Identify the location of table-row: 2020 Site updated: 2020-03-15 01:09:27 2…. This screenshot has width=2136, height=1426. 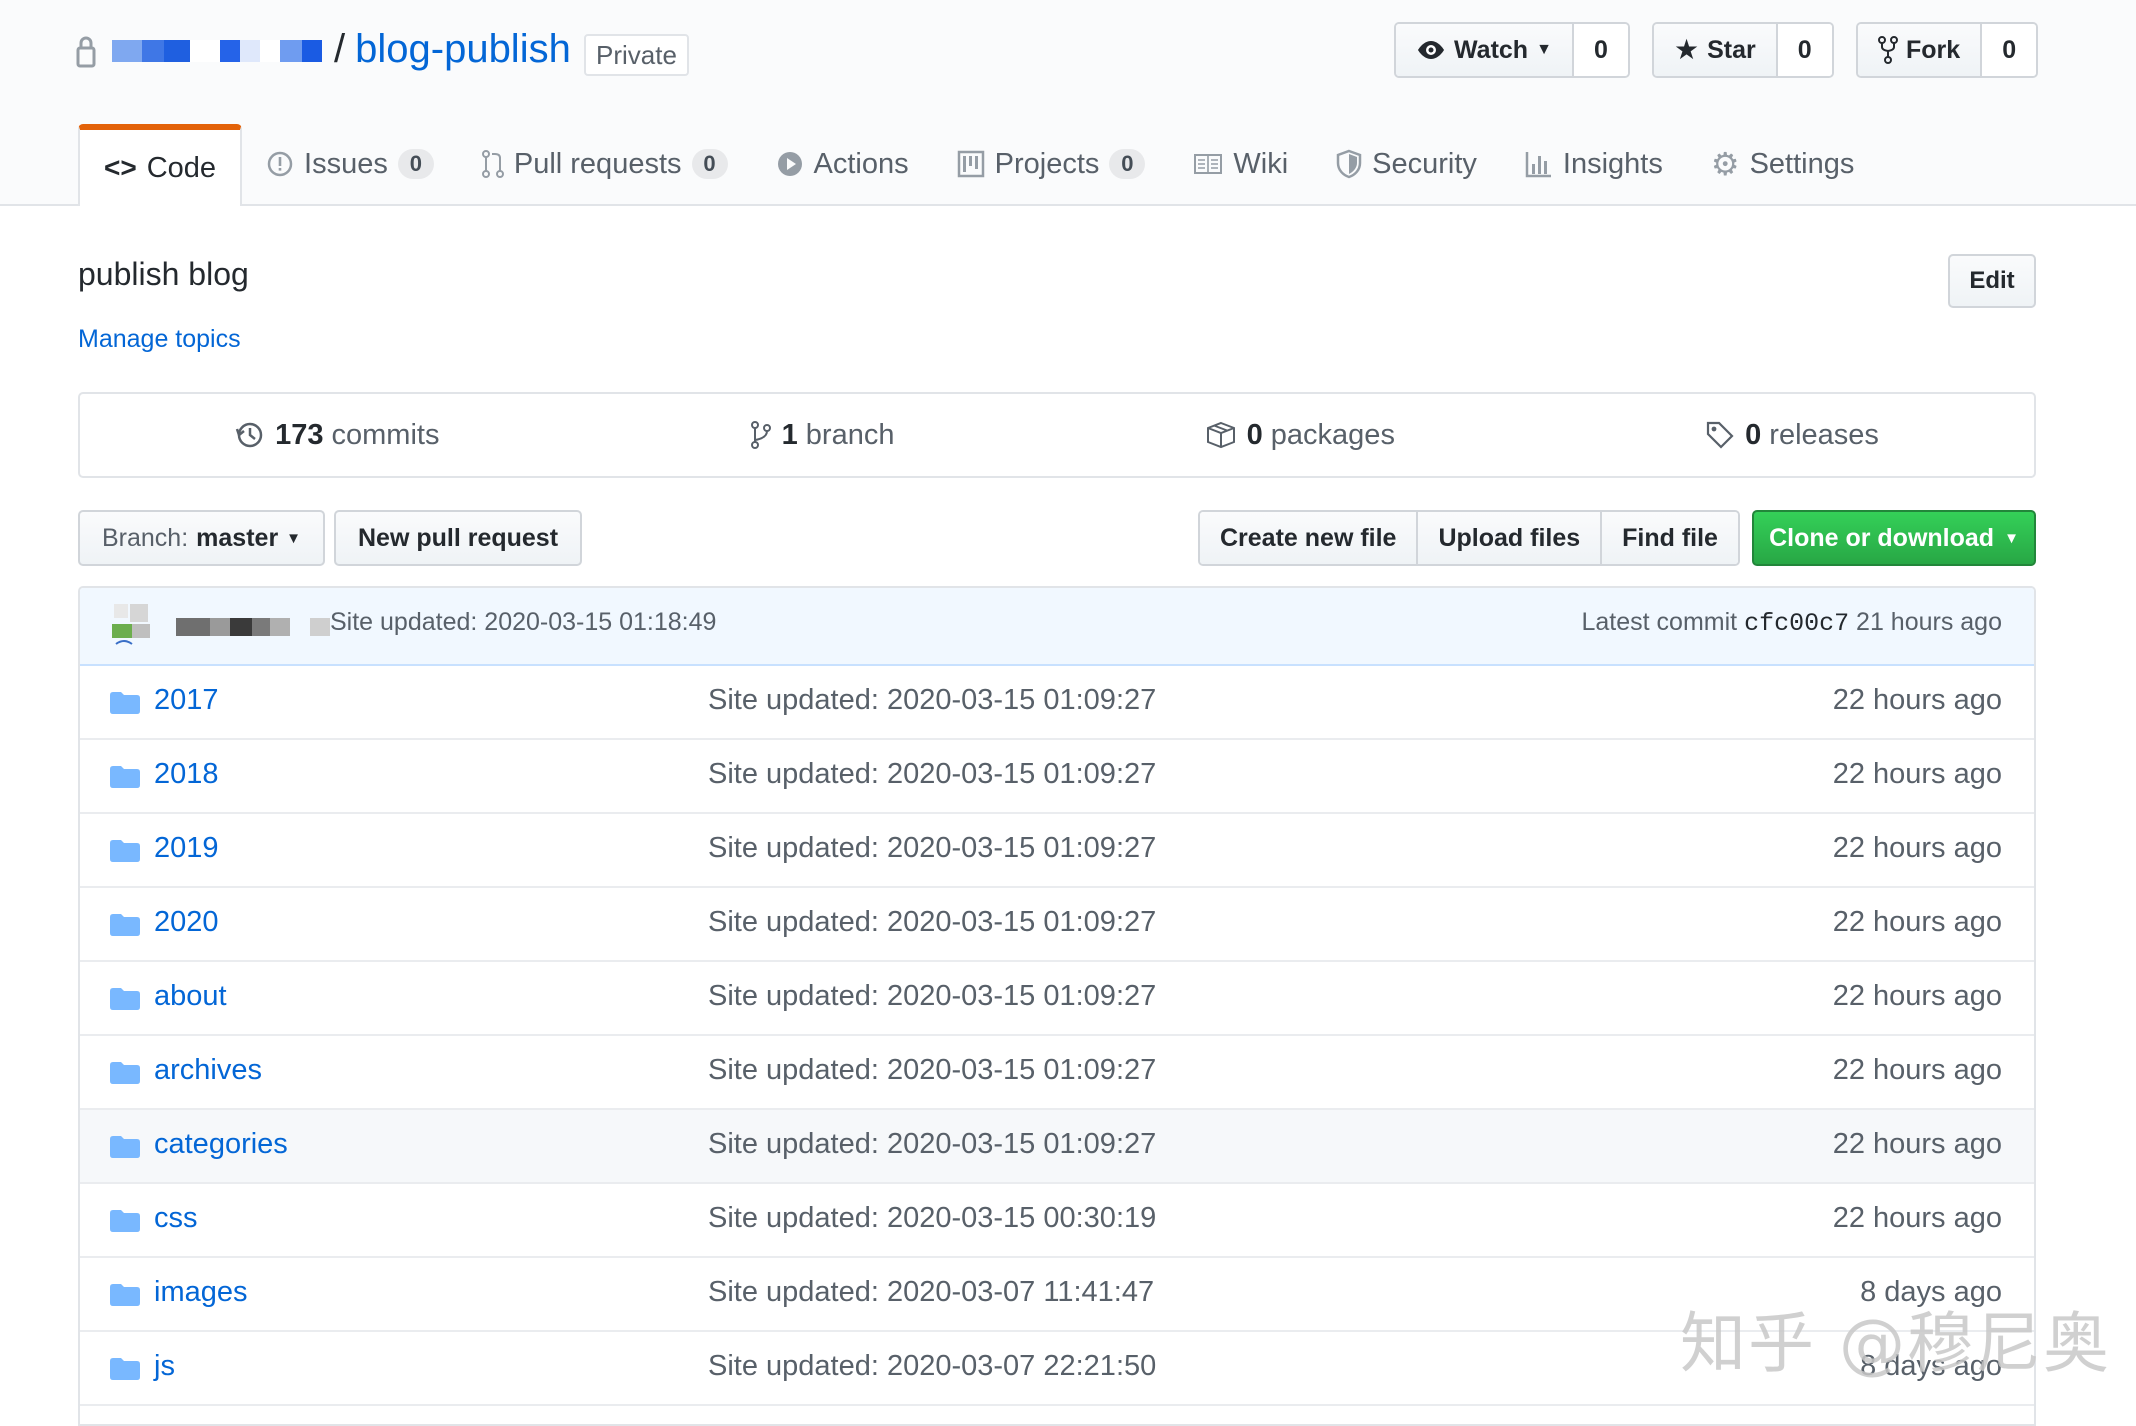
(1057, 925).